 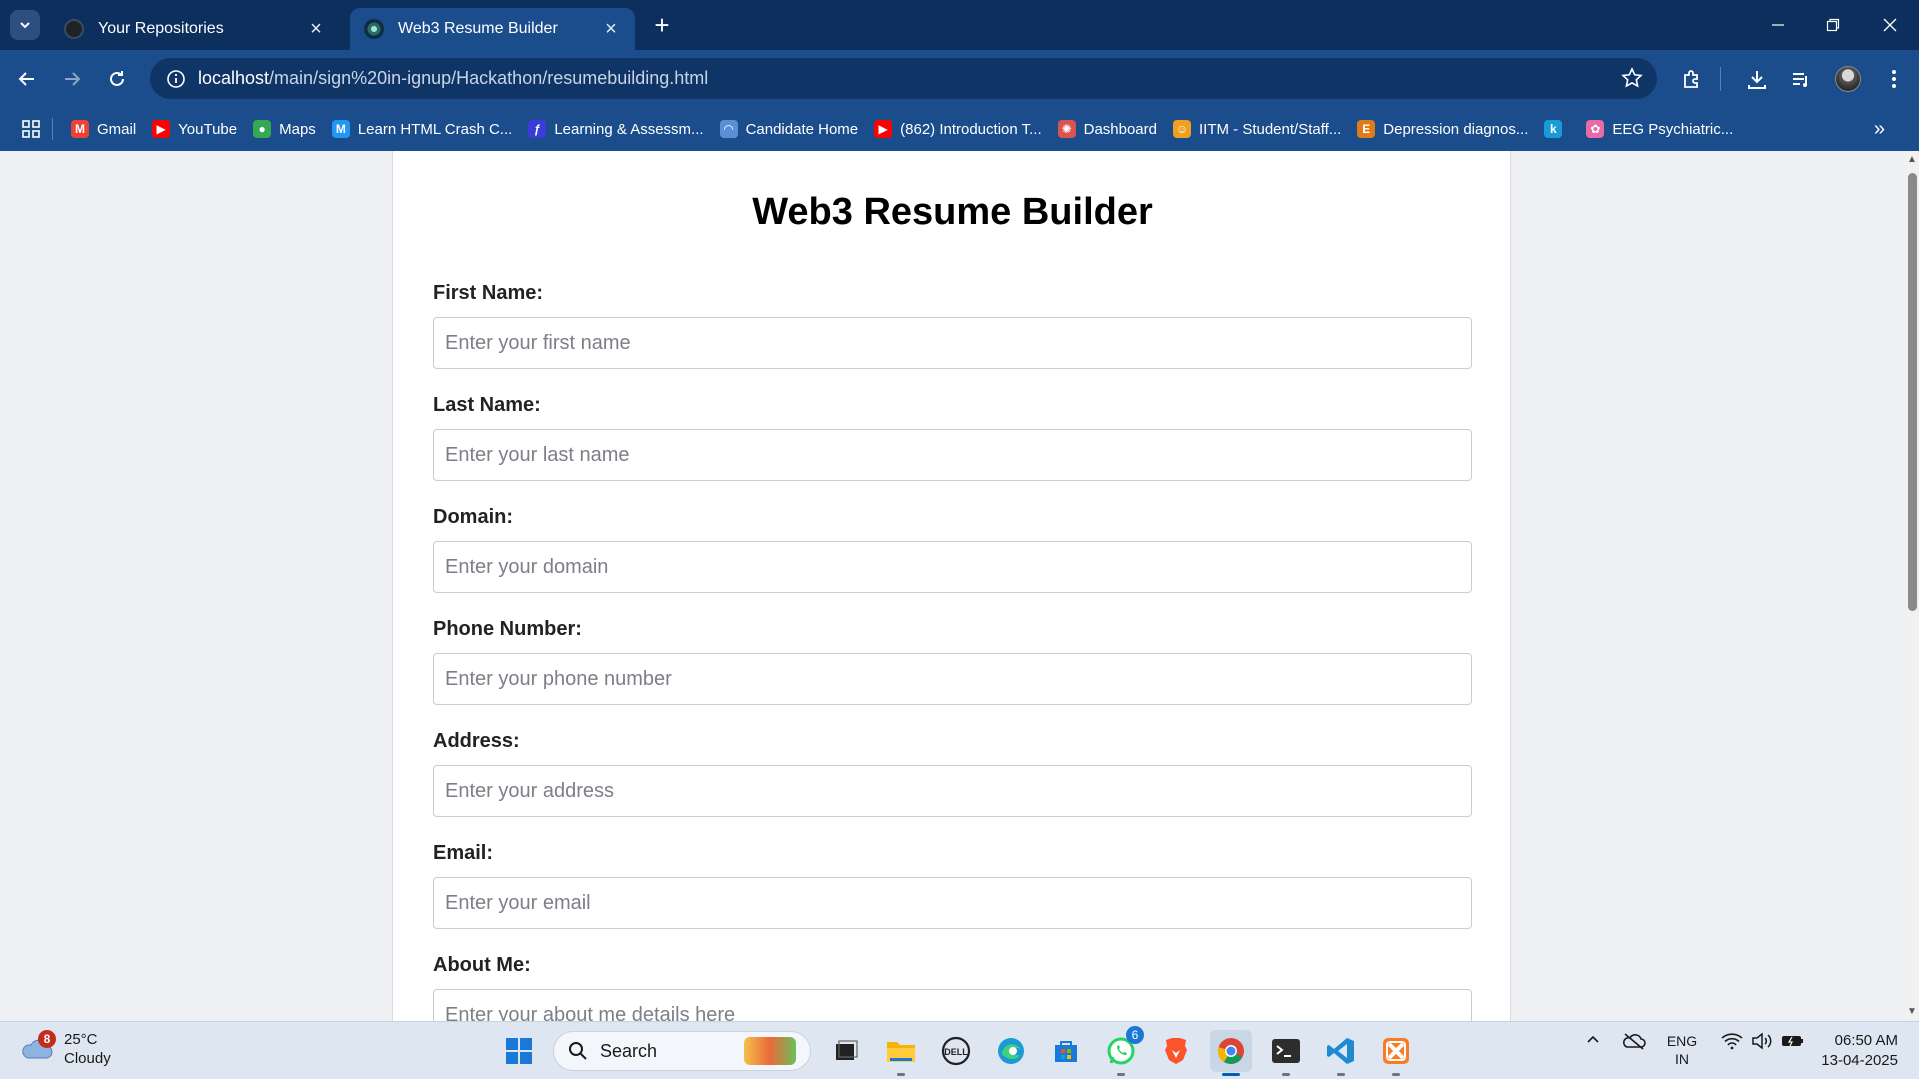 I want to click on start-button, so click(x=519, y=1051).